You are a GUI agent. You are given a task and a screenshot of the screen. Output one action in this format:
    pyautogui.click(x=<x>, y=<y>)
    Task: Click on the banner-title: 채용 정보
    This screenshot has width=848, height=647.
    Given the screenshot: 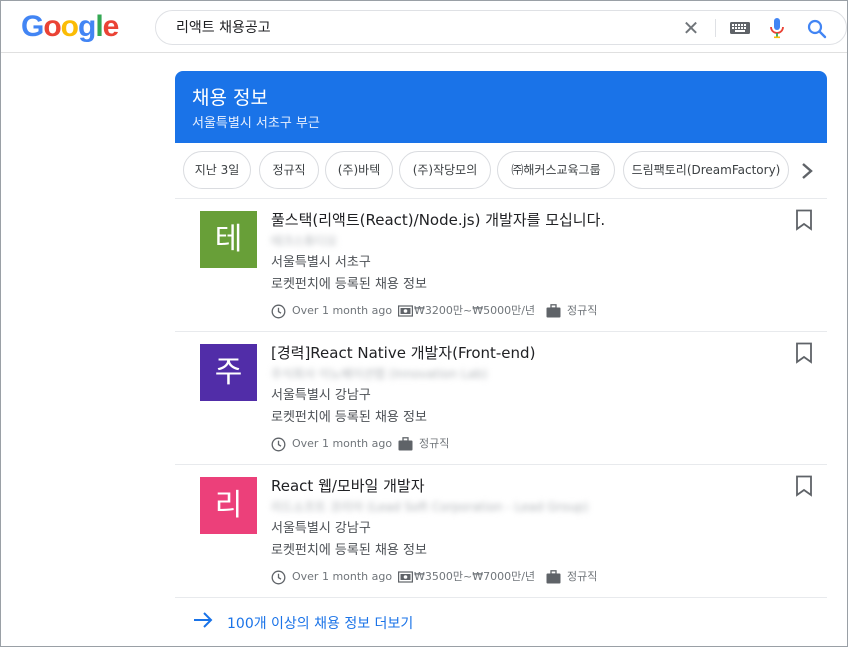 What is the action you would take?
    pyautogui.click(x=230, y=98)
    